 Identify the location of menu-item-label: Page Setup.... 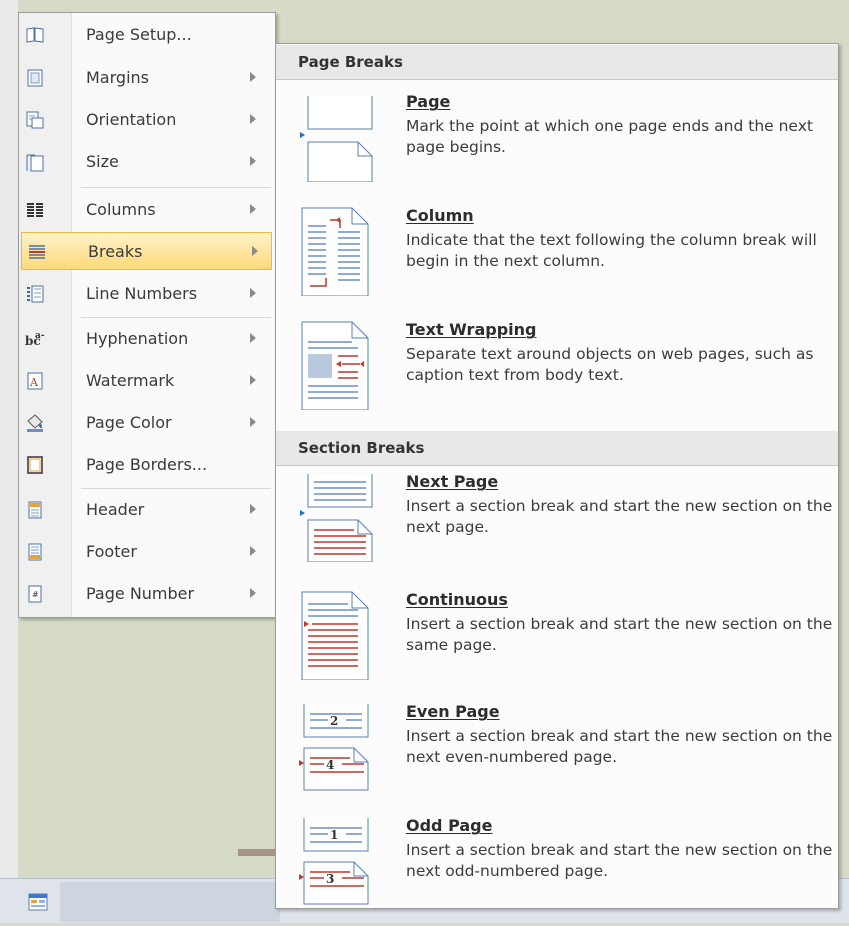
(139, 34).